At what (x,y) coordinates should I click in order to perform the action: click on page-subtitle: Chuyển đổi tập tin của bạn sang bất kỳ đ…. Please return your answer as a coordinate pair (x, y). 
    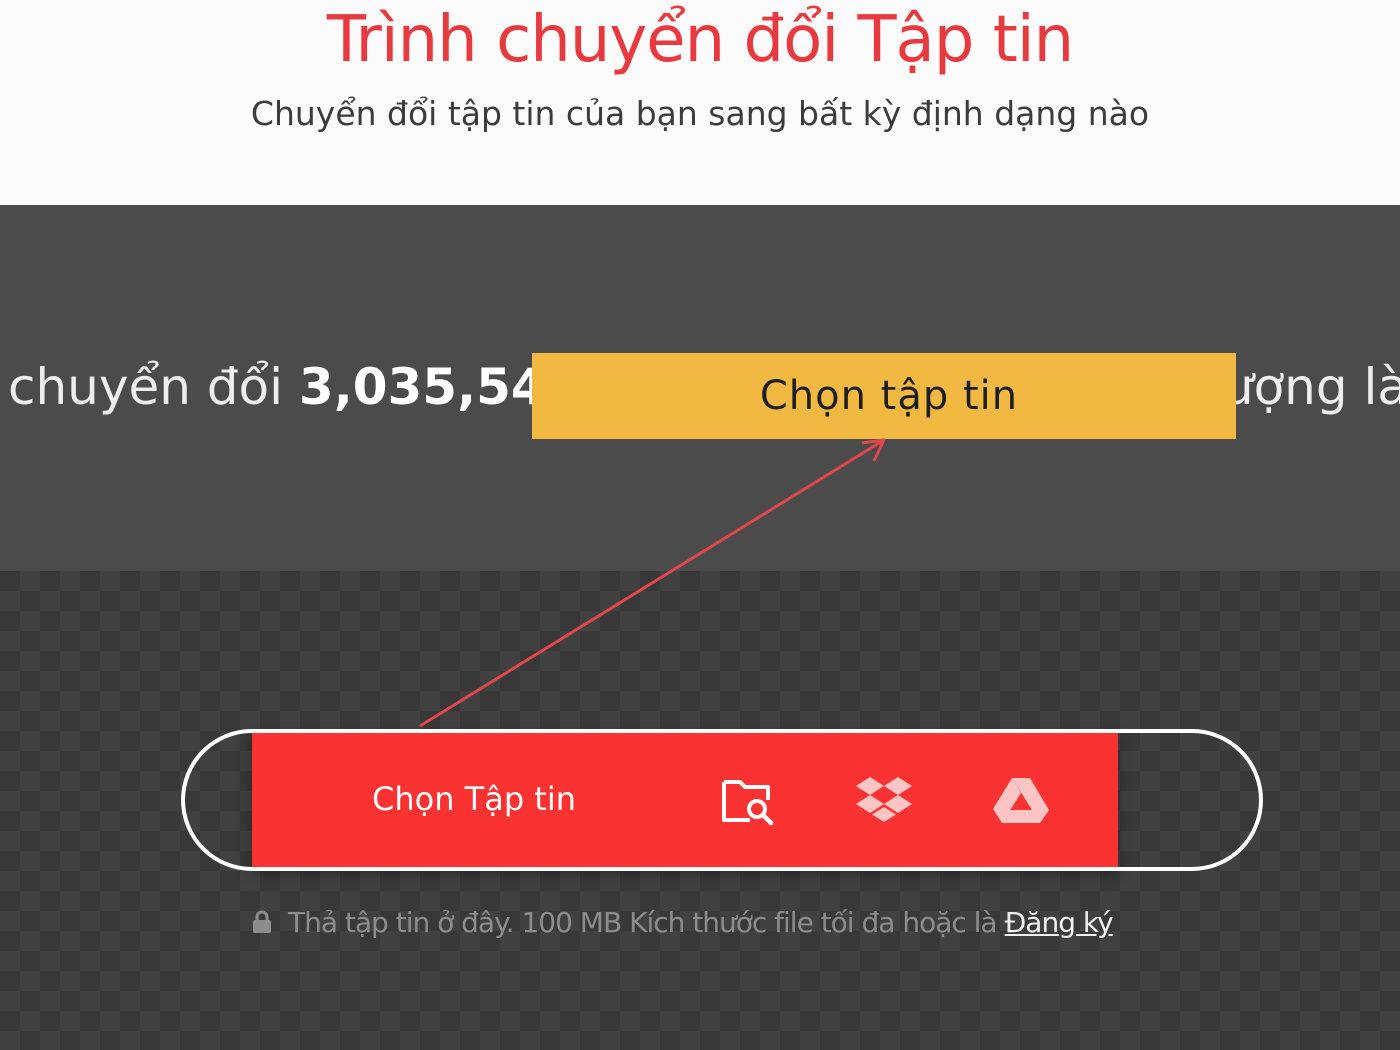
    Looking at the image, I should click on (700, 113).